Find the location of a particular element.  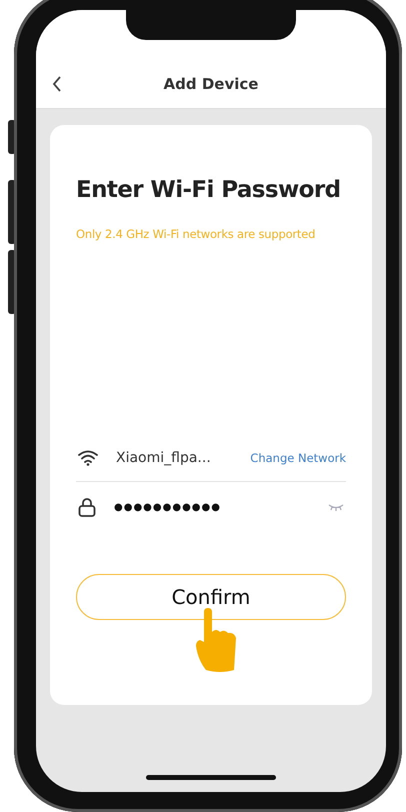

change-network-link: Change Network is located at coordinates (298, 458).